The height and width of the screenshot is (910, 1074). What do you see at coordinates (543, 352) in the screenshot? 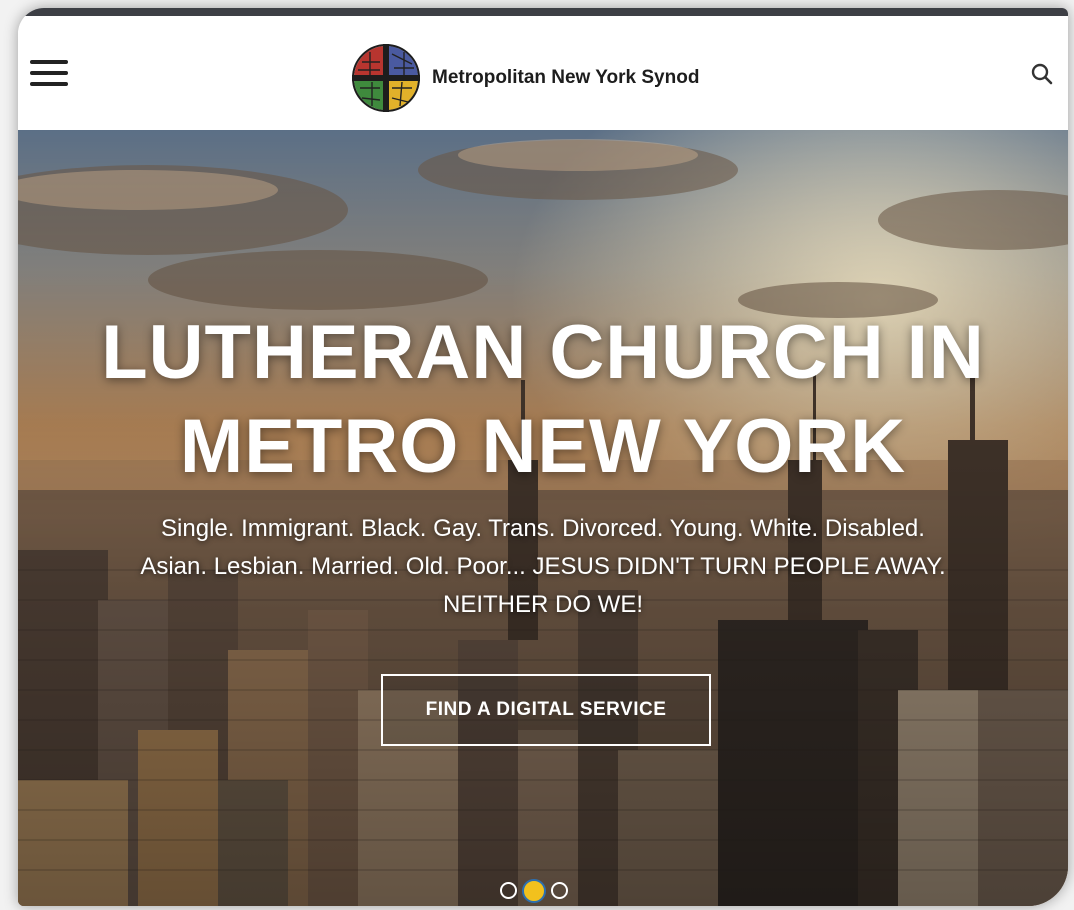
I see `hero-title-line1: LUTHERAN CHURCH IN` at bounding box center [543, 352].